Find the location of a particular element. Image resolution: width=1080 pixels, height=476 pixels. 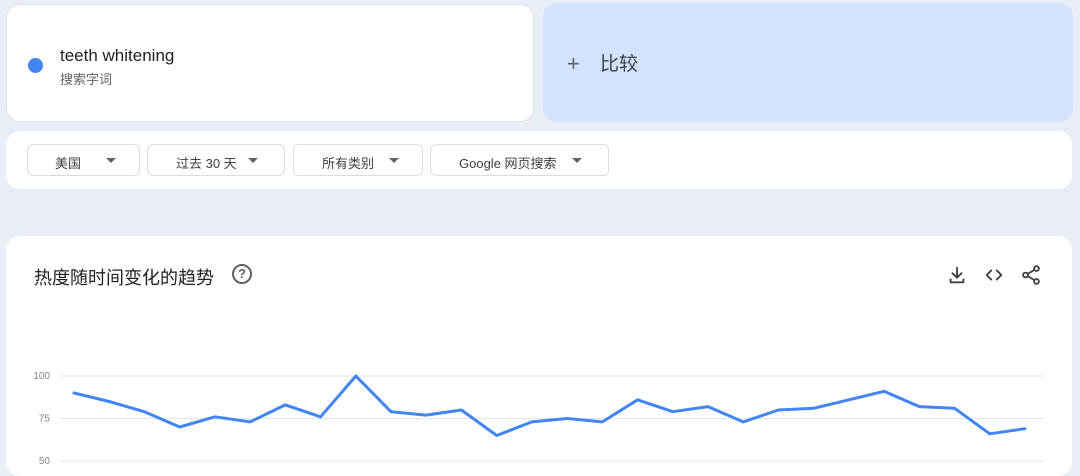

y-tick-label: 75 is located at coordinates (45, 419).